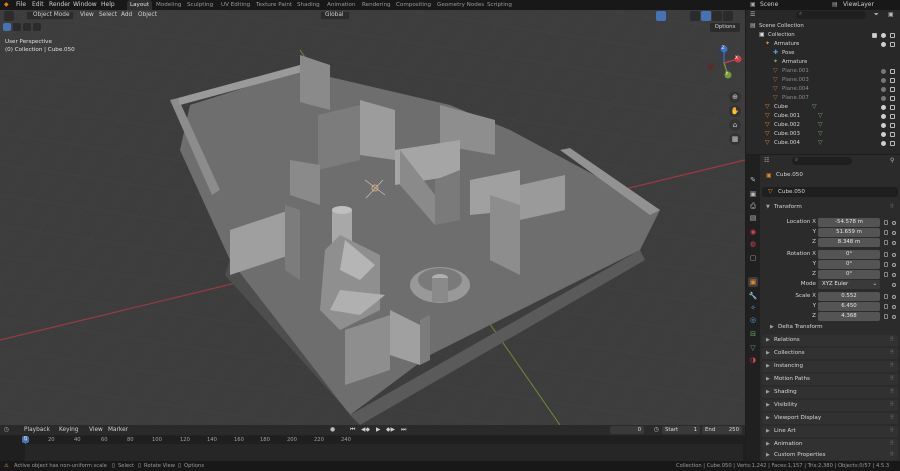  What do you see at coordinates (140, 5) in the screenshot?
I see `tab-layout: Layout` at bounding box center [140, 5].